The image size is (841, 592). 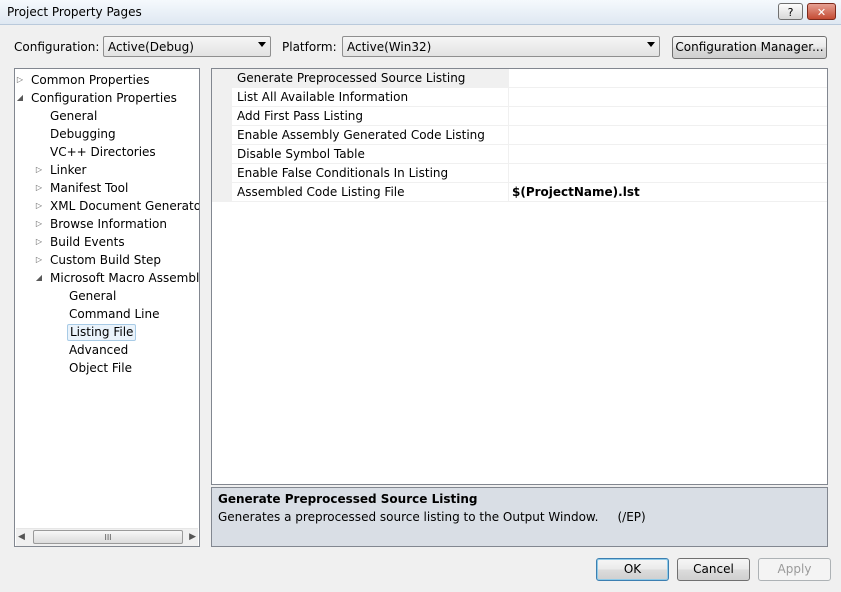 What do you see at coordinates (343, 173) in the screenshot?
I see `property-name: Enable False Conditionals In Listing` at bounding box center [343, 173].